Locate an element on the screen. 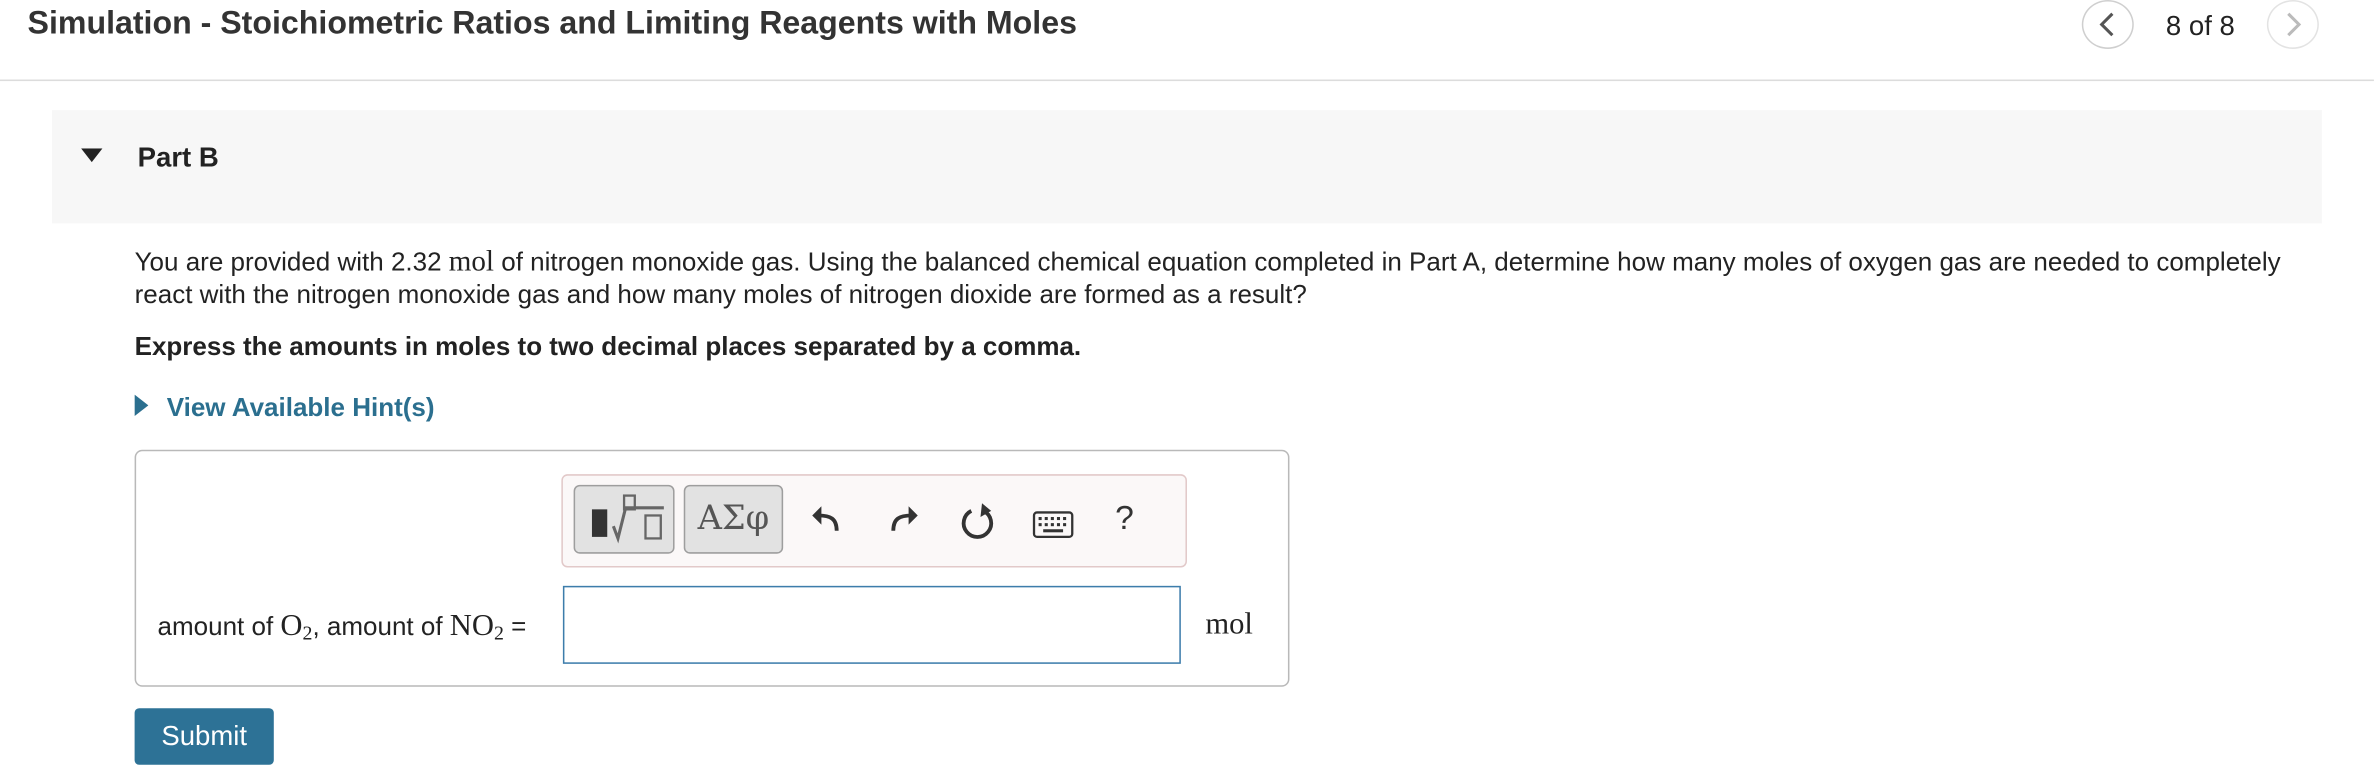 Image resolution: width=2374 pixels, height=765 pixels. part-label: Part B is located at coordinates (178, 157).